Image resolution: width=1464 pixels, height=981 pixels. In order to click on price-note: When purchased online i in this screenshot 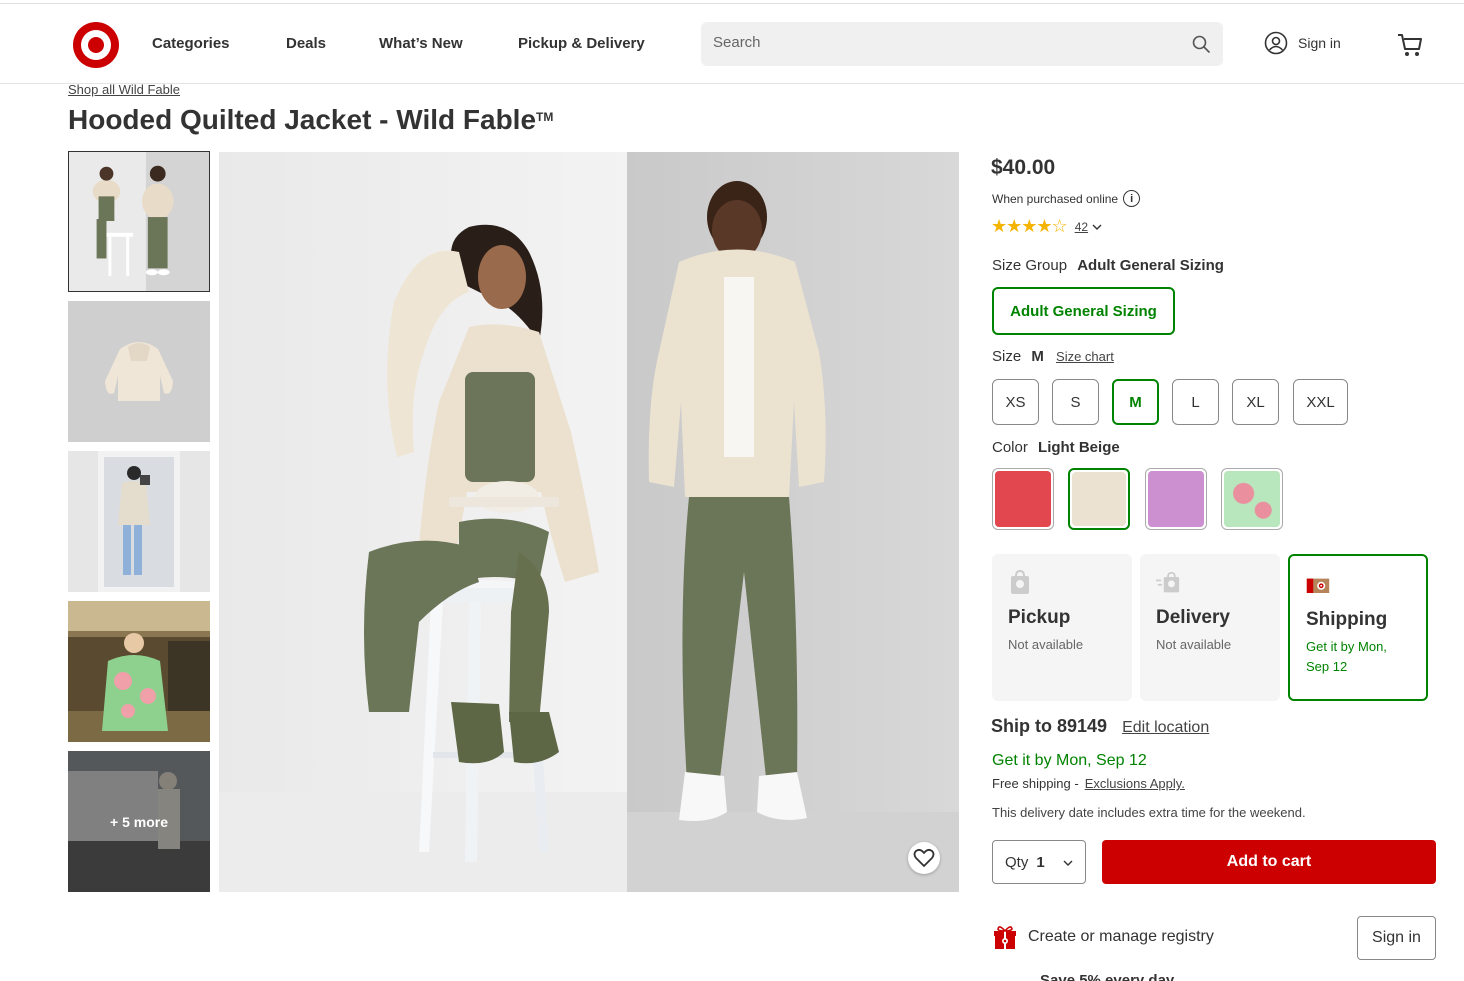, I will do `click(1066, 198)`.